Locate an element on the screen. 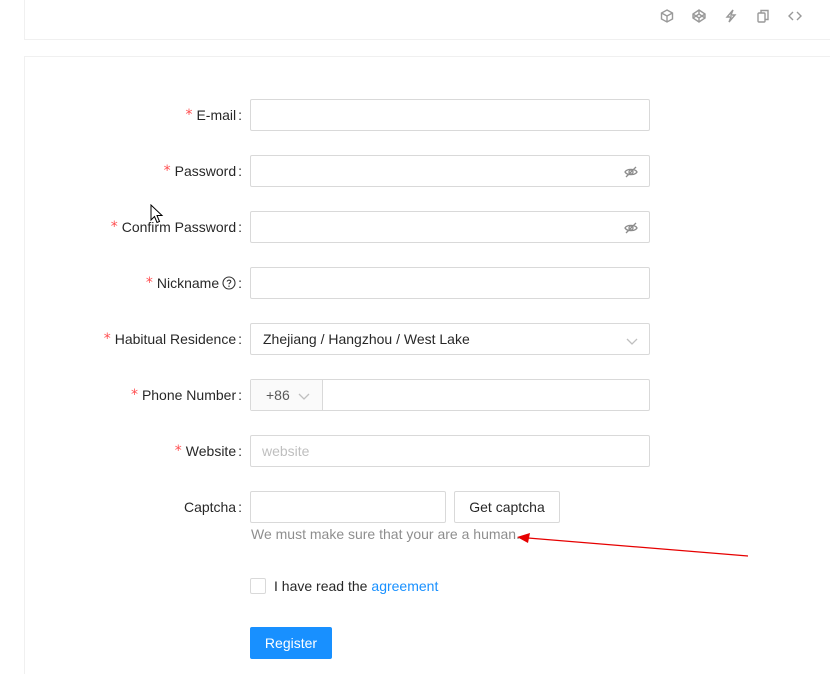  phone-label: * Phone Number: is located at coordinates (186, 395).